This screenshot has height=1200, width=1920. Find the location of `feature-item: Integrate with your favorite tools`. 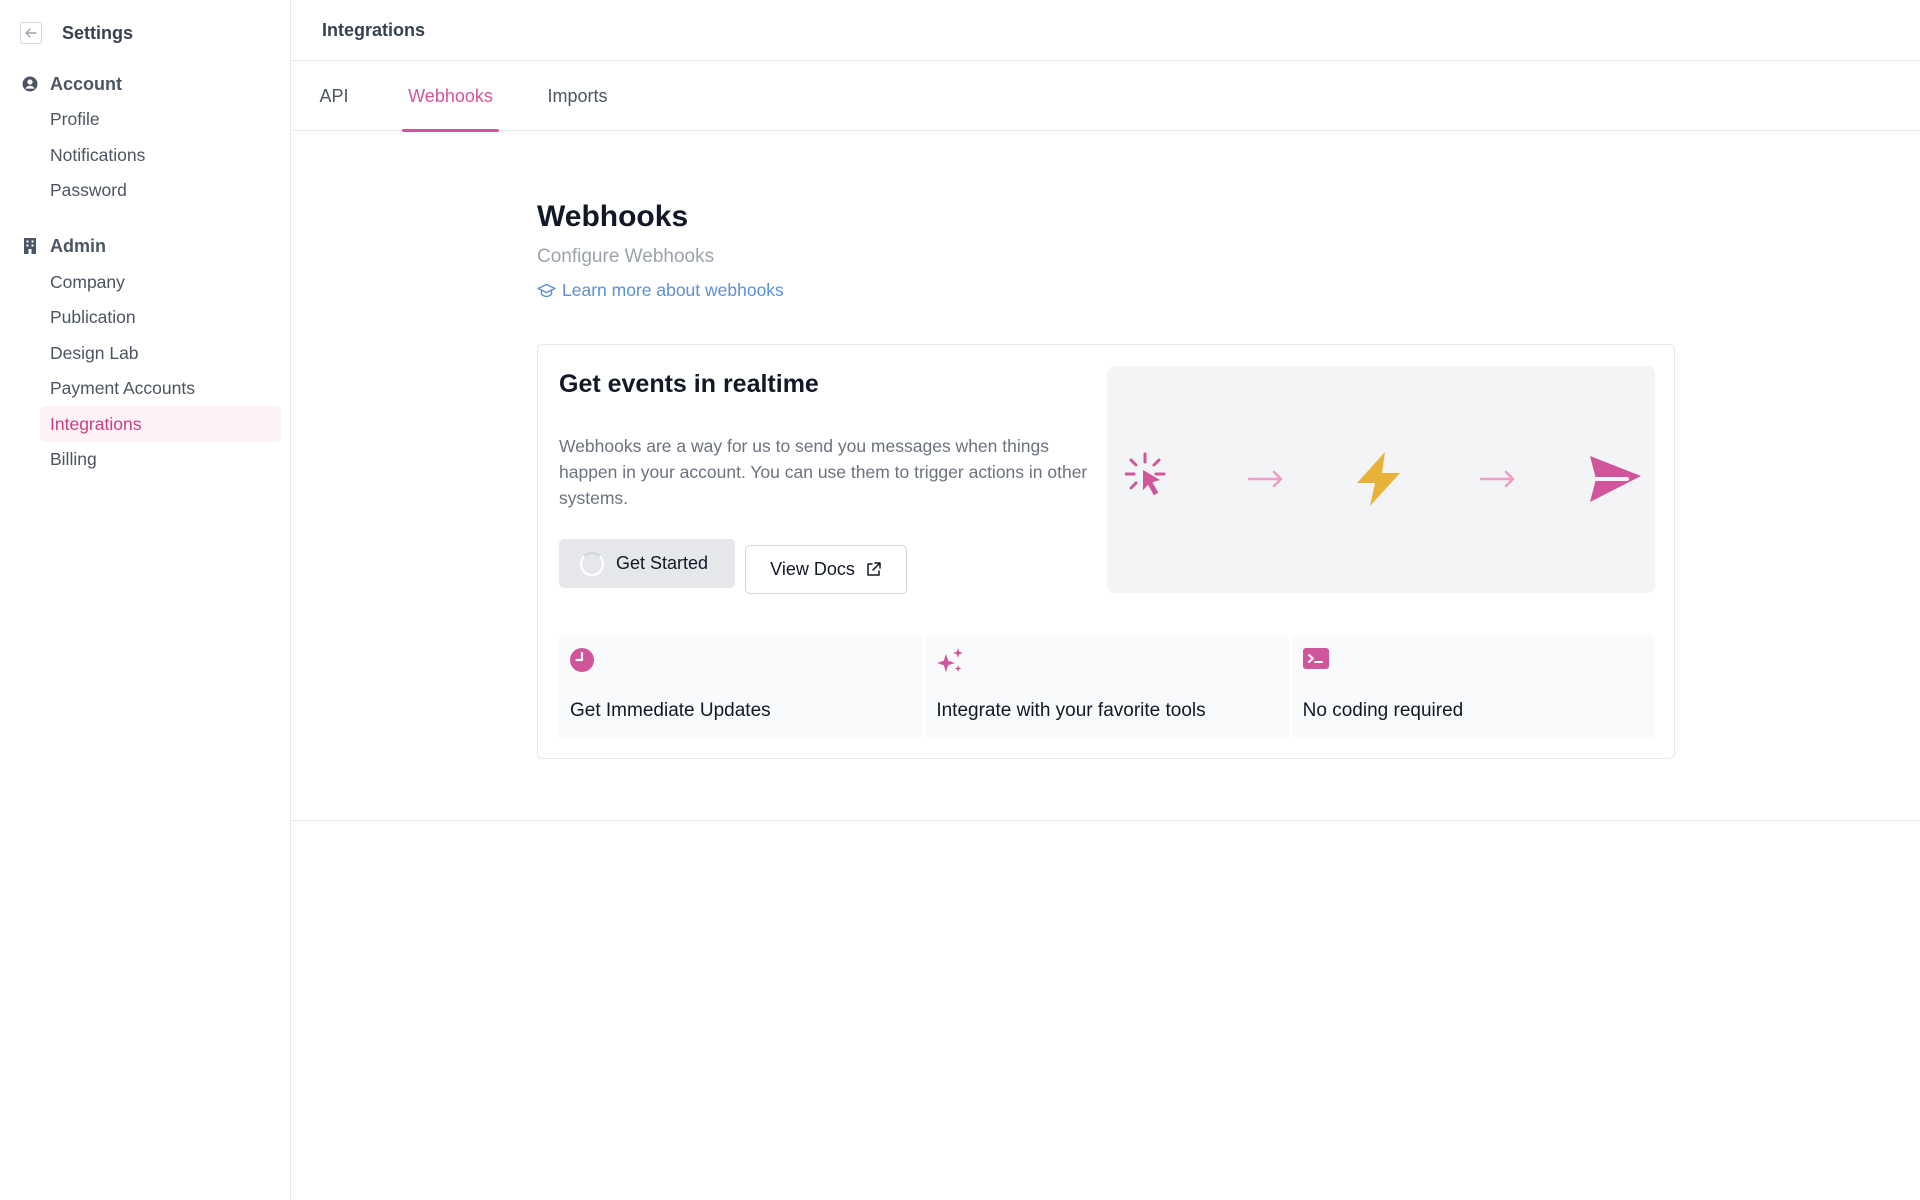

feature-item: Integrate with your favorite tools is located at coordinates (1107, 686).